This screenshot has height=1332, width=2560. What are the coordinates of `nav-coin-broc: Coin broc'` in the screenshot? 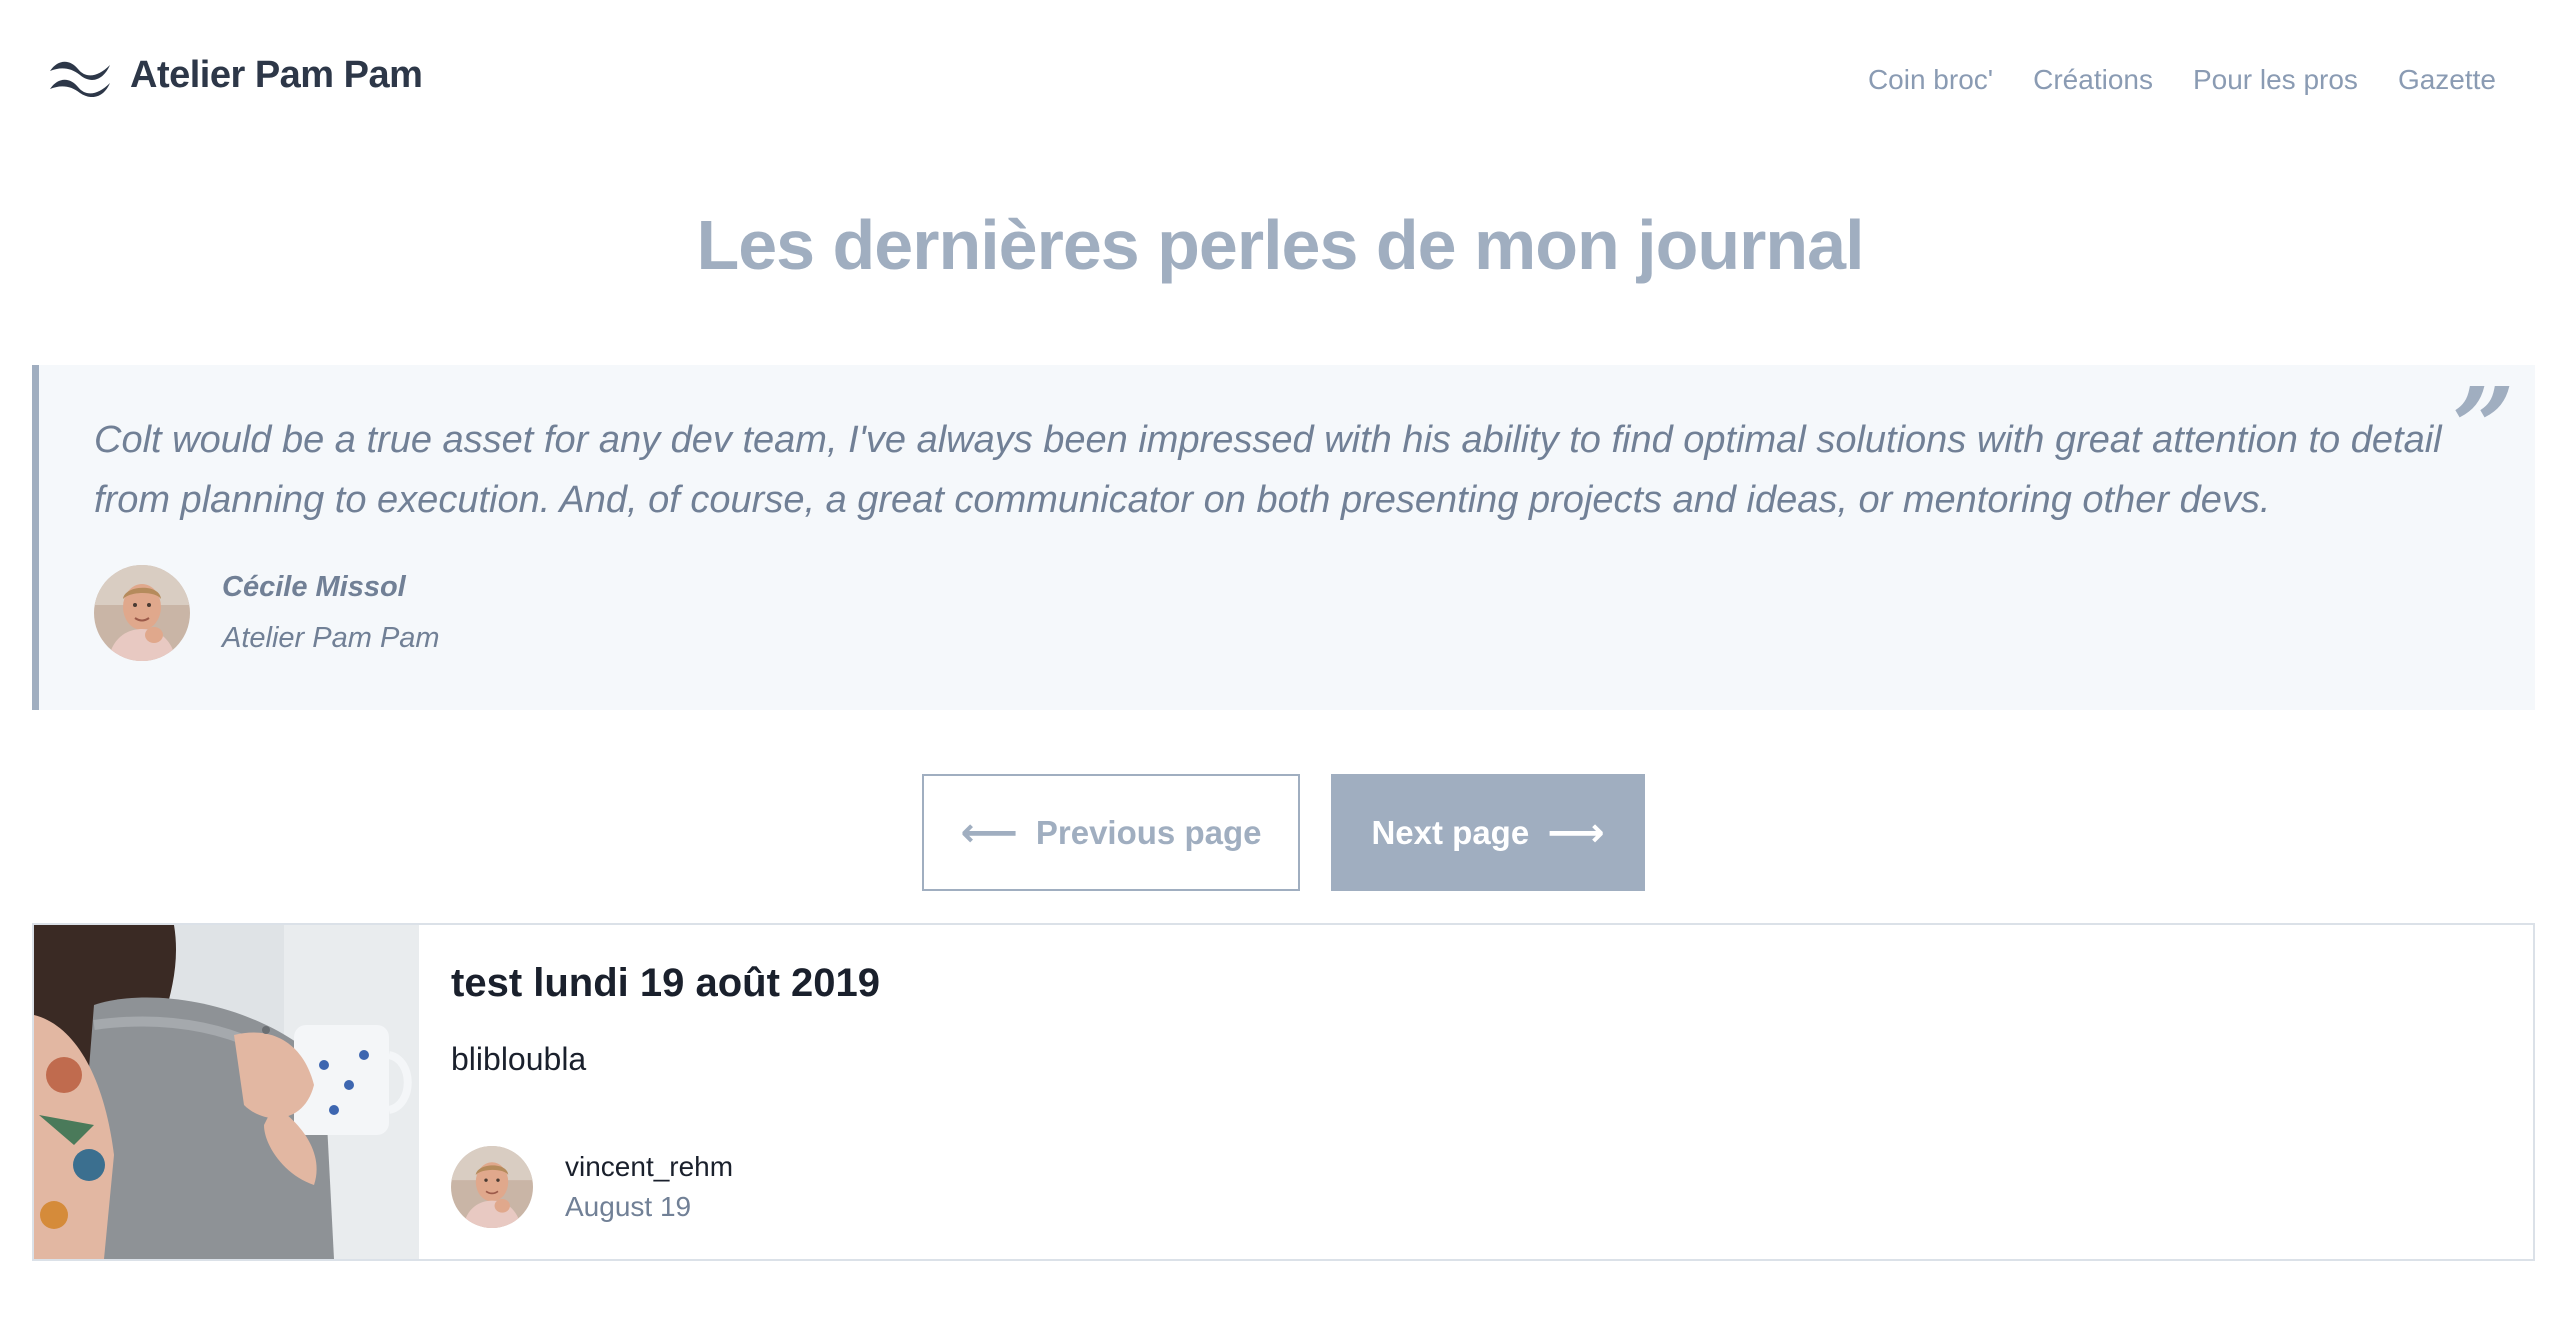 It's located at (1930, 80).